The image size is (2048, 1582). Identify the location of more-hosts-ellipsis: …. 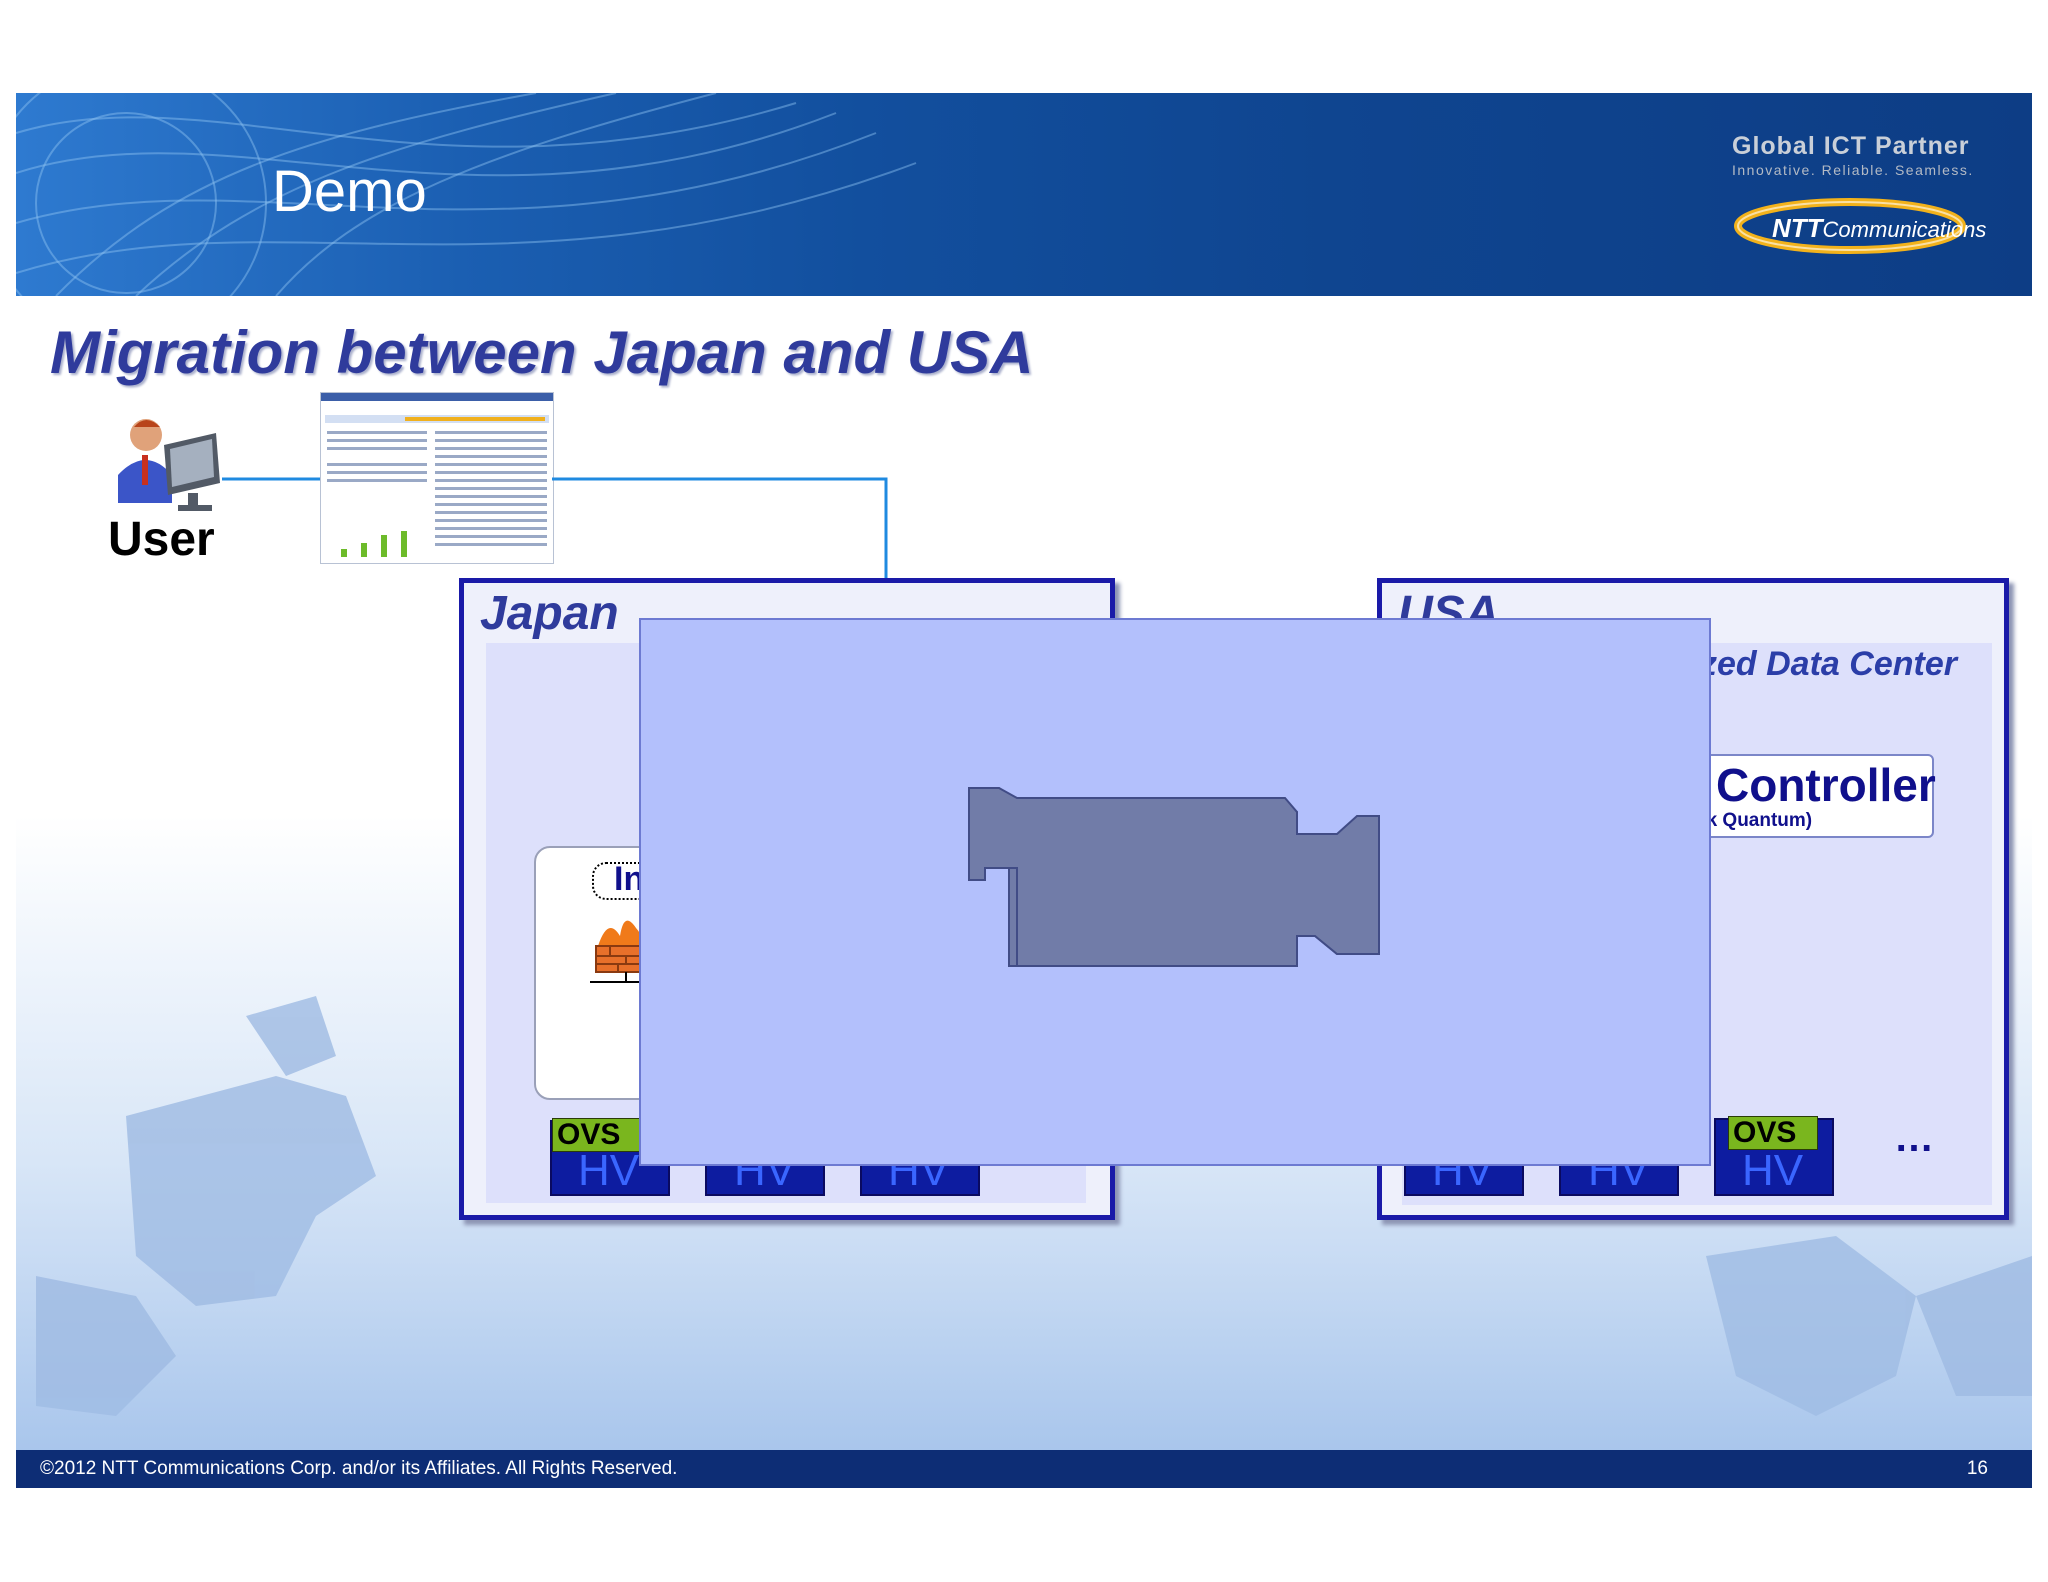
(1915, 1138).